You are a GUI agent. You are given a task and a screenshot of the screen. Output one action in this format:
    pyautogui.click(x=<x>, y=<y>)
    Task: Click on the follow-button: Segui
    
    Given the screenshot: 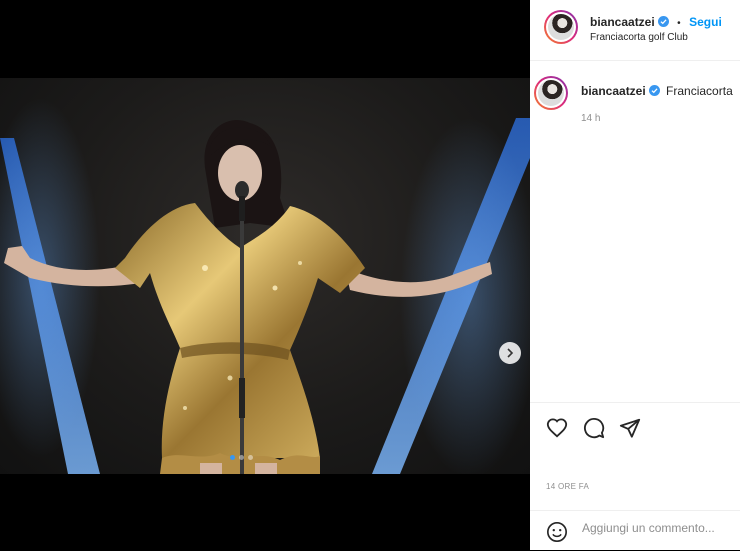 What is the action you would take?
    pyautogui.click(x=705, y=22)
    